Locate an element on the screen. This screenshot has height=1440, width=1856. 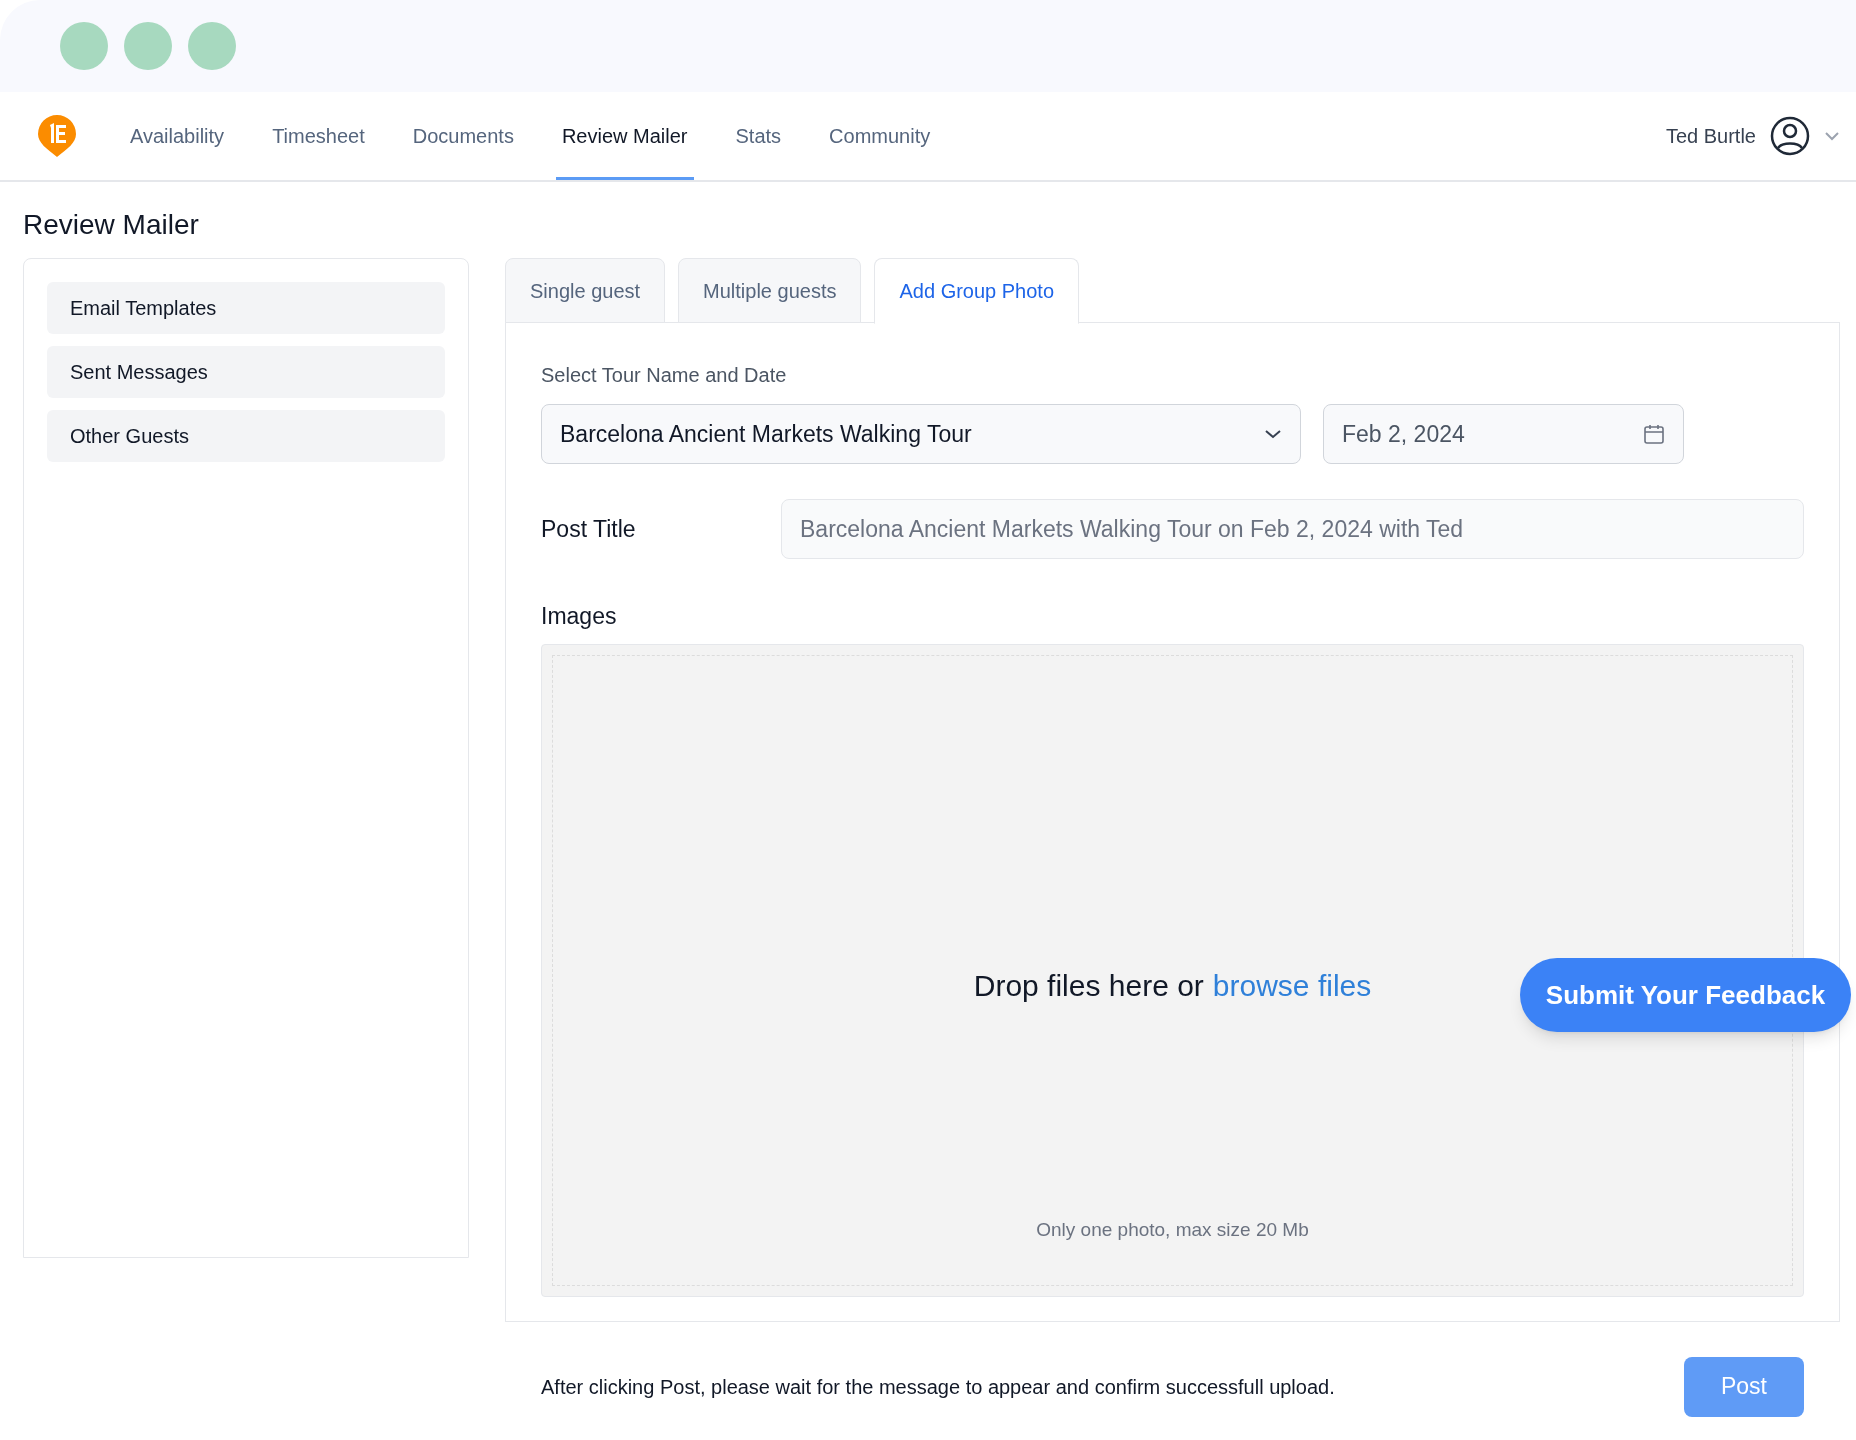
nav-tab: Availability is located at coordinates (177, 136).